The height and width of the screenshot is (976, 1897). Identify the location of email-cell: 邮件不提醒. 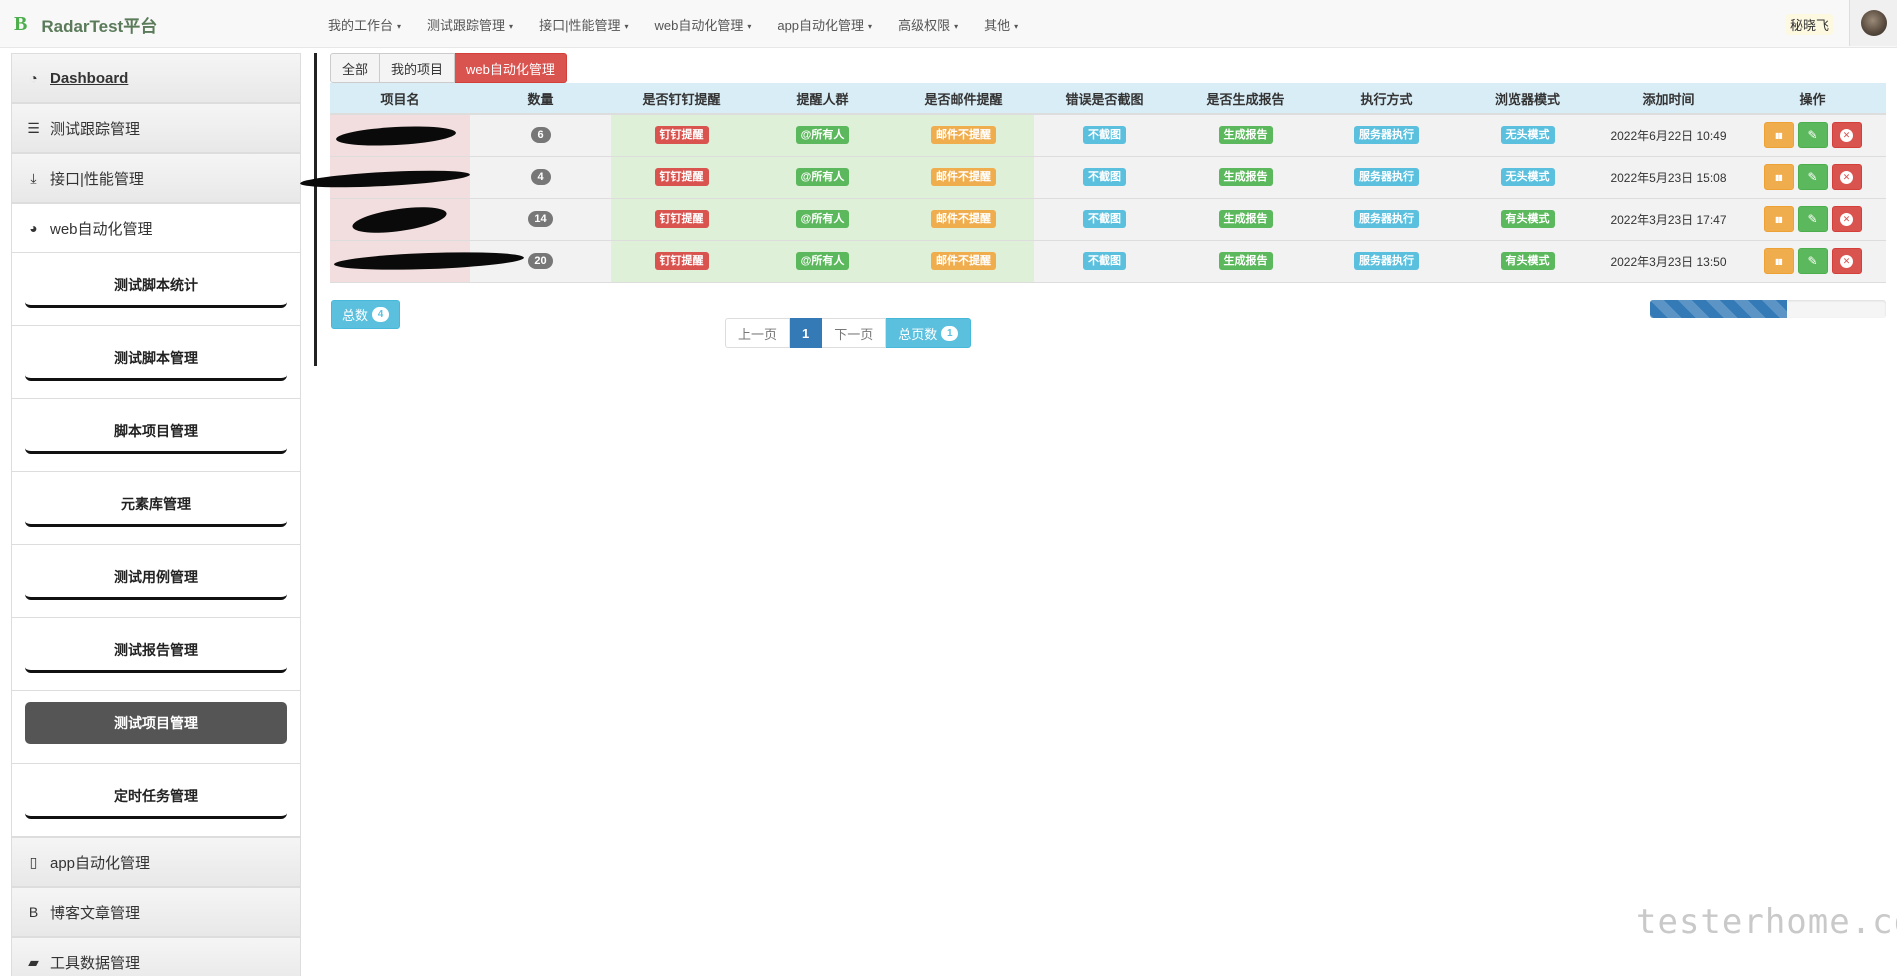
(963, 261).